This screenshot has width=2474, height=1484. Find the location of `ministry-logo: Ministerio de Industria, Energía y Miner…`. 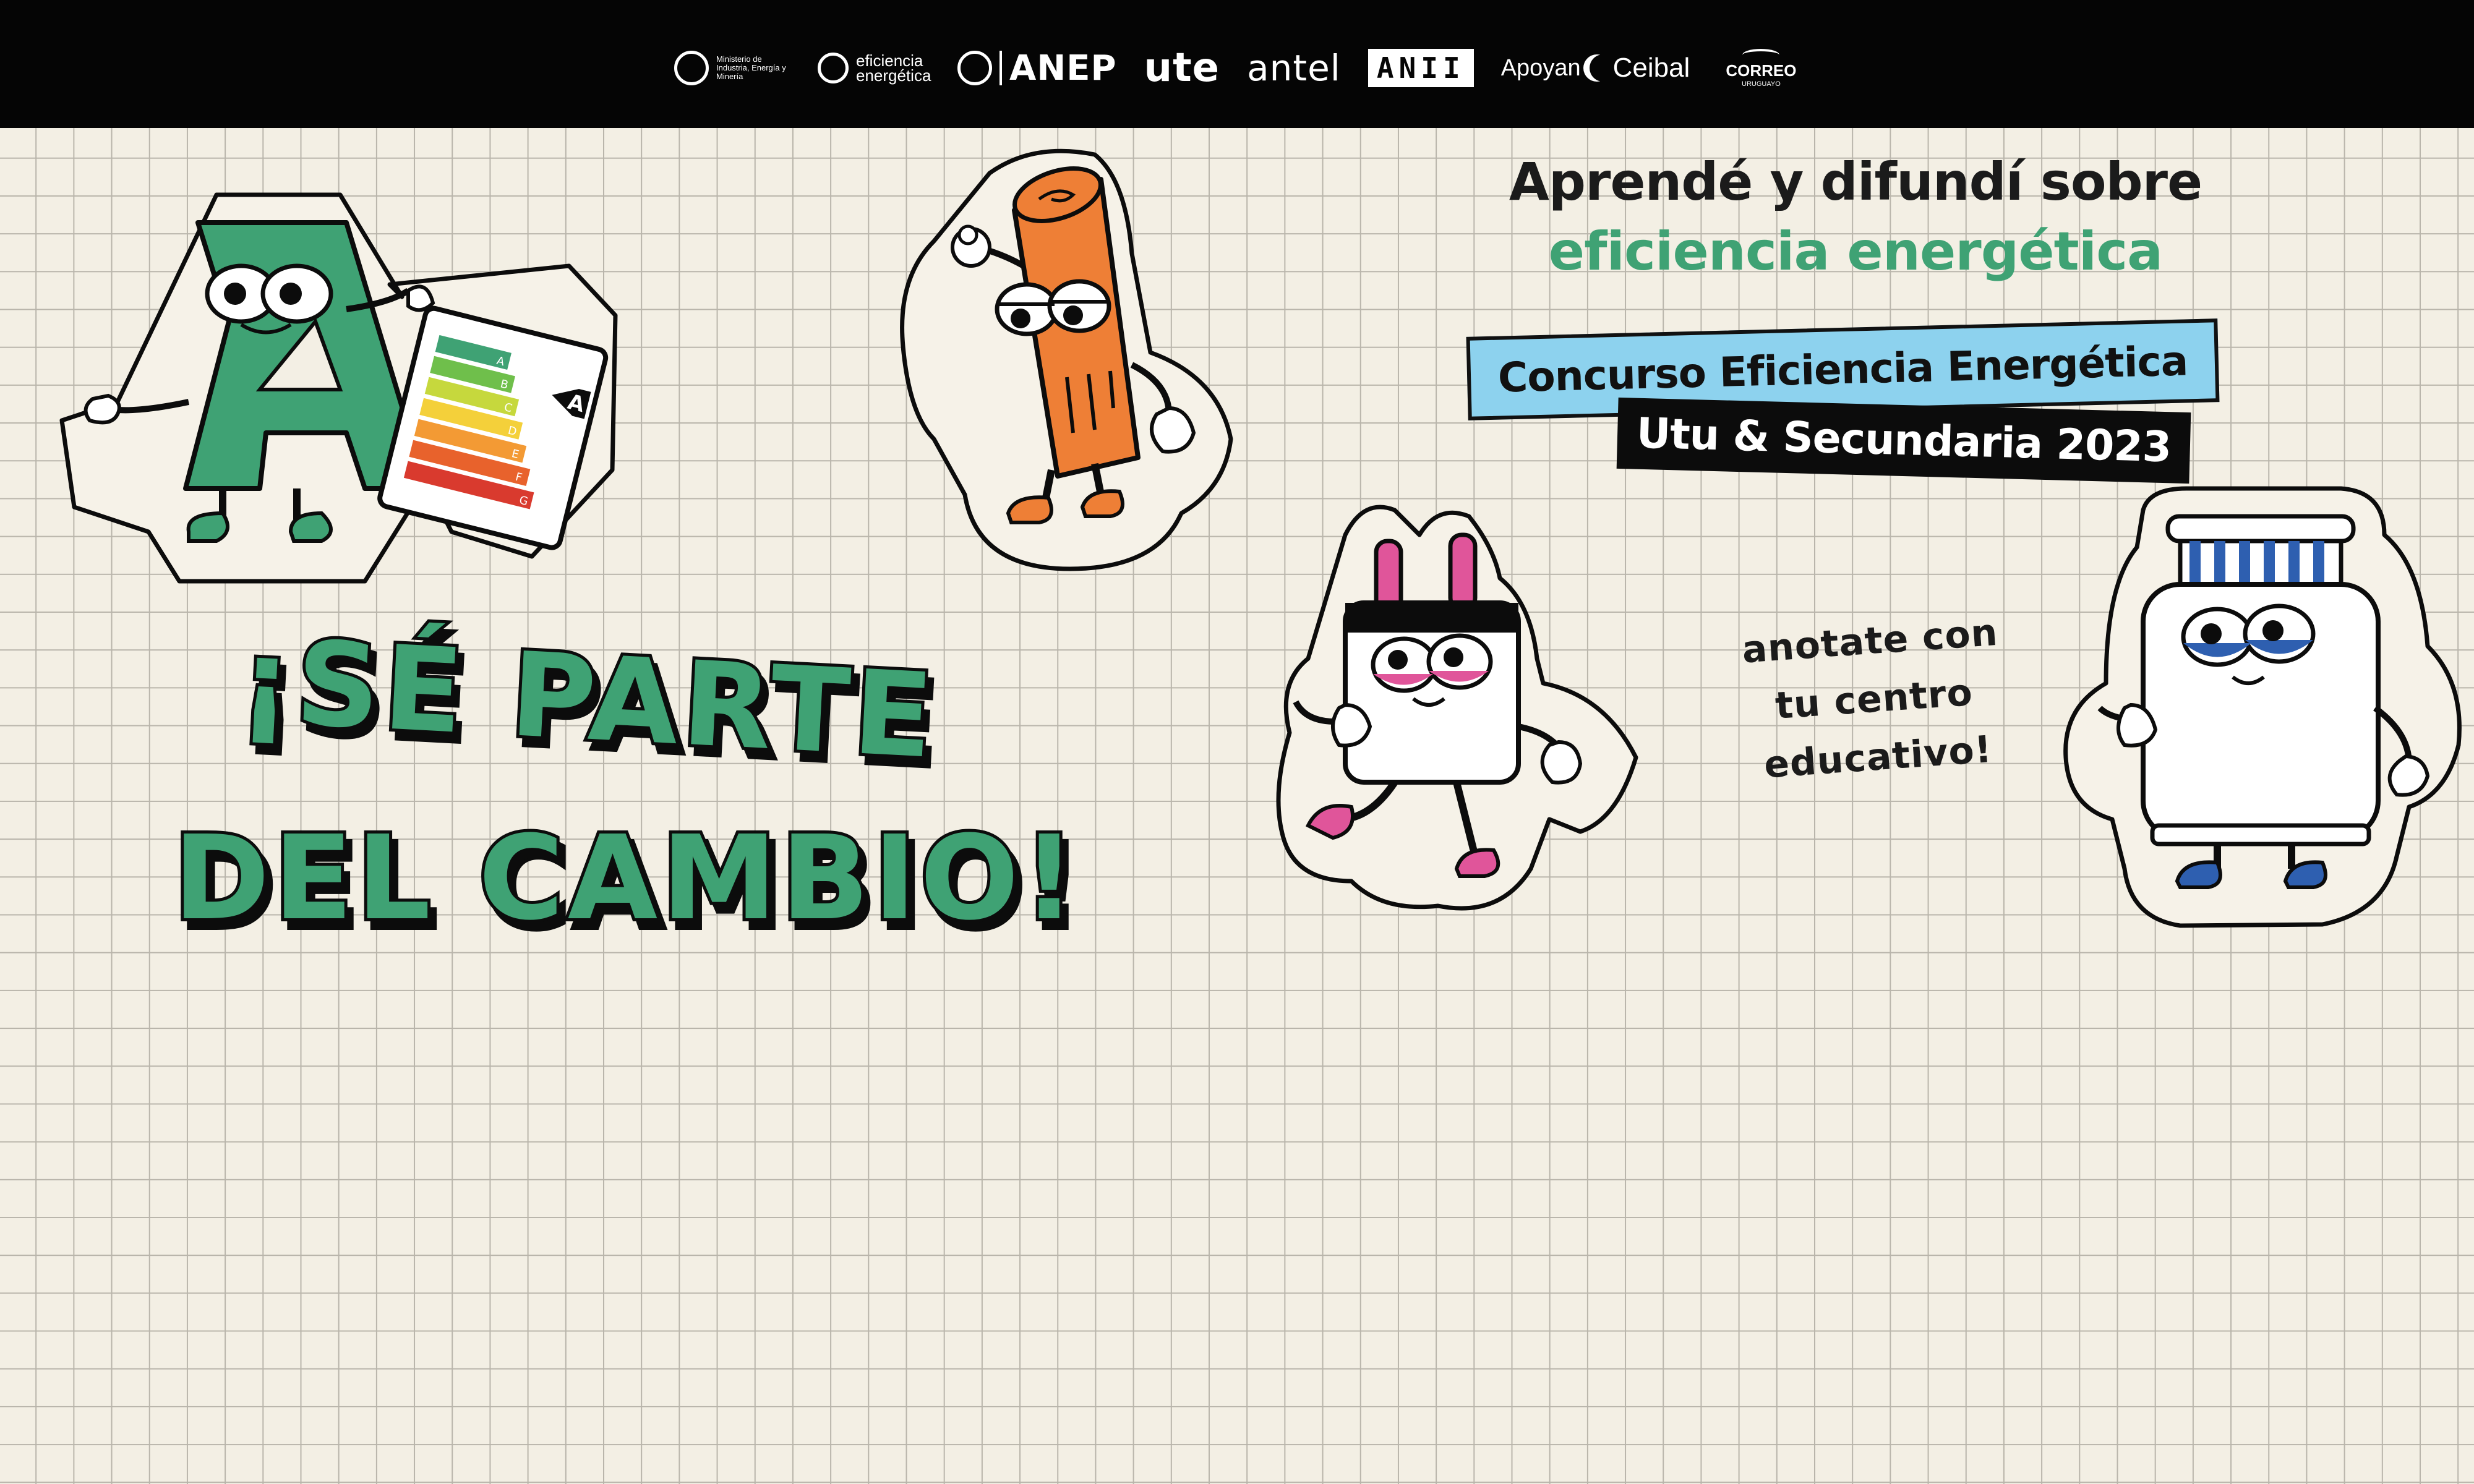

ministry-logo: Ministerio de Industria, Energía y Miner… is located at coordinates (732, 68).